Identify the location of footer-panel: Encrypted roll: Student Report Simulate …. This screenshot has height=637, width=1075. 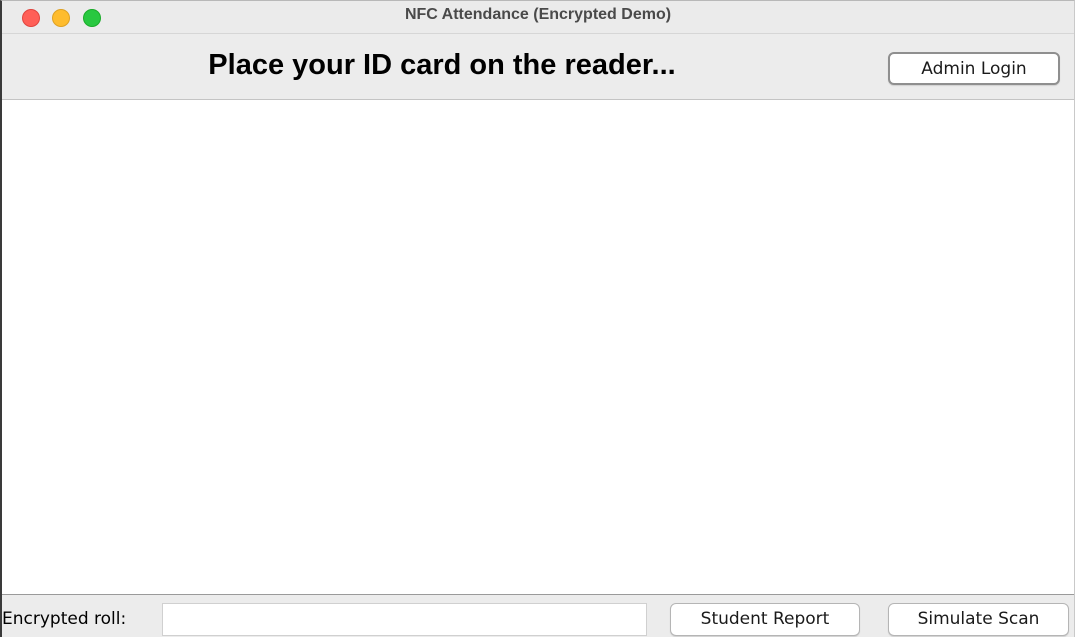
(538, 615).